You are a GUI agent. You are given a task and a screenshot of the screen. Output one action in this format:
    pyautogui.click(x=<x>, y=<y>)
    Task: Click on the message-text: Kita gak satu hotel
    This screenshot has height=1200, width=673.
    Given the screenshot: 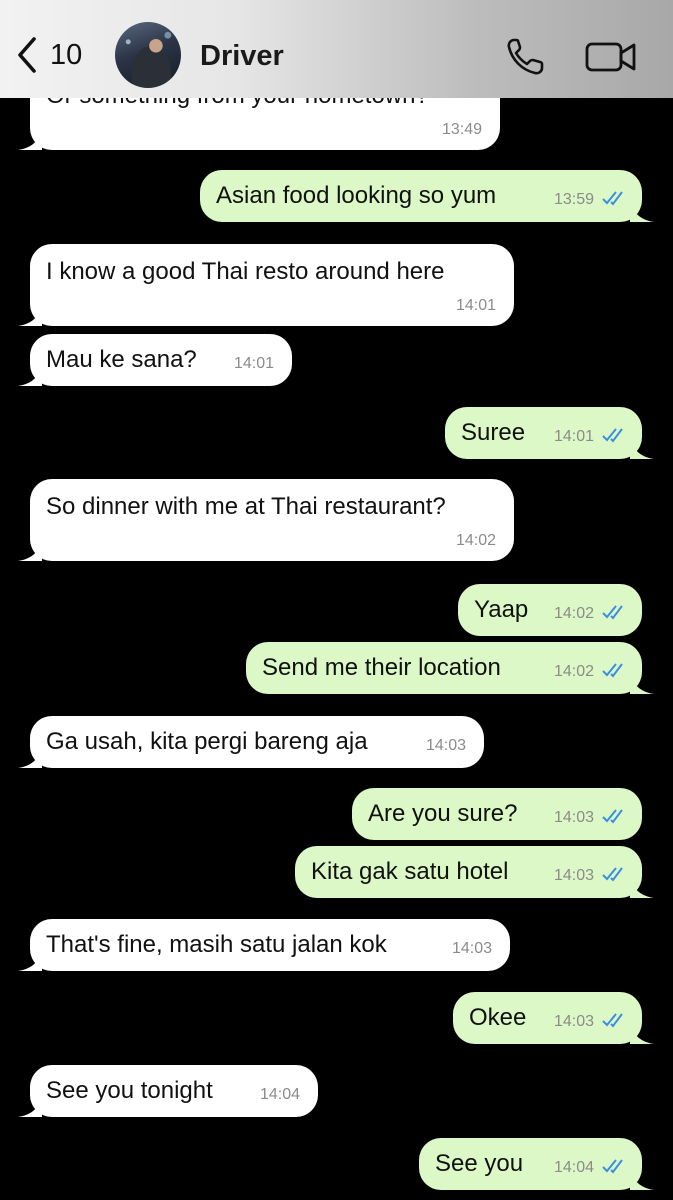 What is the action you would take?
    pyautogui.click(x=410, y=871)
    